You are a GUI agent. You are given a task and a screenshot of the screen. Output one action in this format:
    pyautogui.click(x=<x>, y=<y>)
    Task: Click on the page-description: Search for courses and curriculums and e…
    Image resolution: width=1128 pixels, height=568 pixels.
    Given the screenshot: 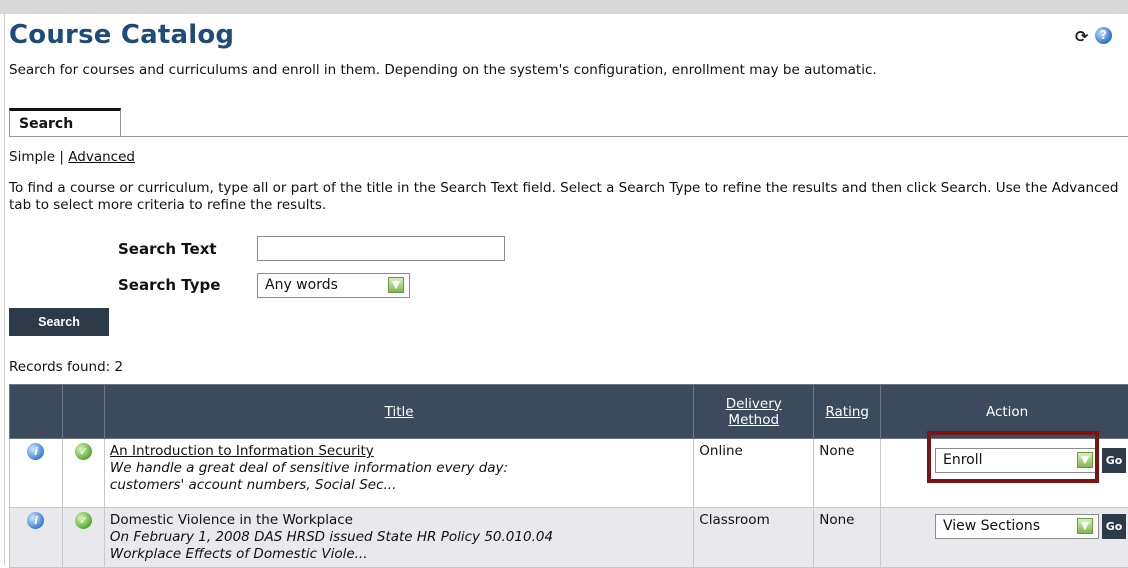 What is the action you would take?
    pyautogui.click(x=549, y=70)
    